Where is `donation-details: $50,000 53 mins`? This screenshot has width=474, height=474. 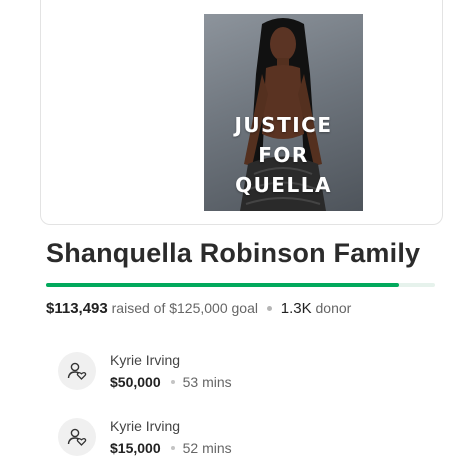 donation-details: $50,000 53 mins is located at coordinates (171, 382).